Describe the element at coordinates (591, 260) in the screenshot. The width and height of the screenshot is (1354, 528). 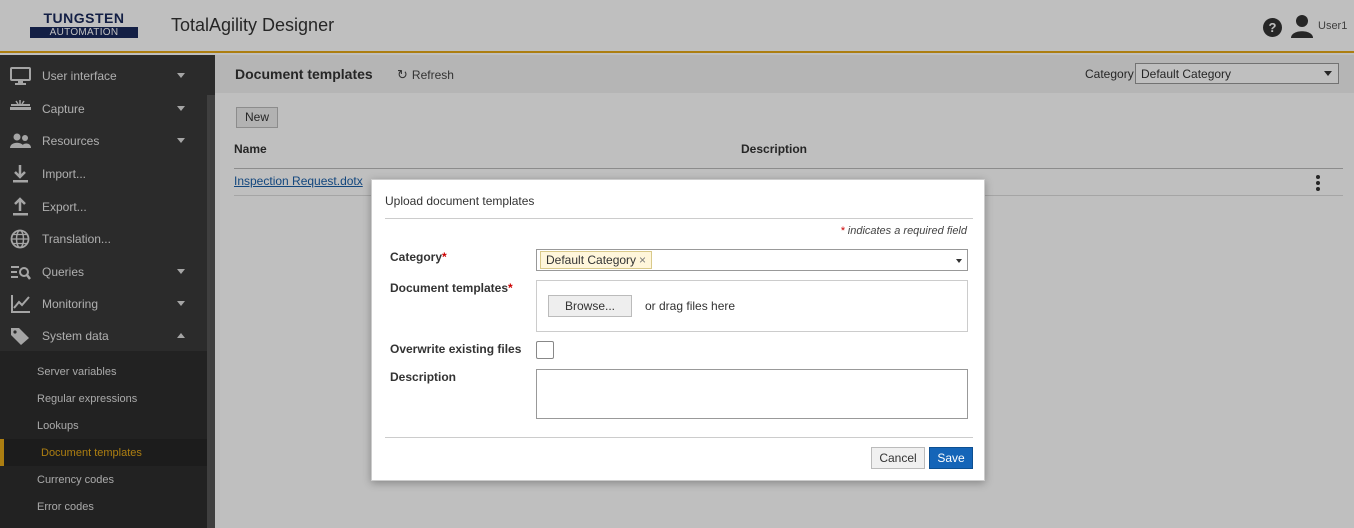
I see `category-tag-label: Default Category` at that location.